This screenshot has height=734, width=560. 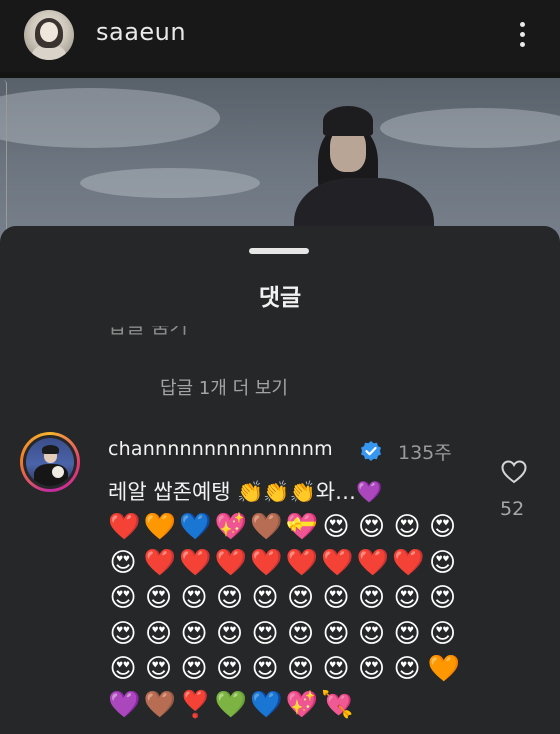 I want to click on profile-avatar, so click(x=49, y=35).